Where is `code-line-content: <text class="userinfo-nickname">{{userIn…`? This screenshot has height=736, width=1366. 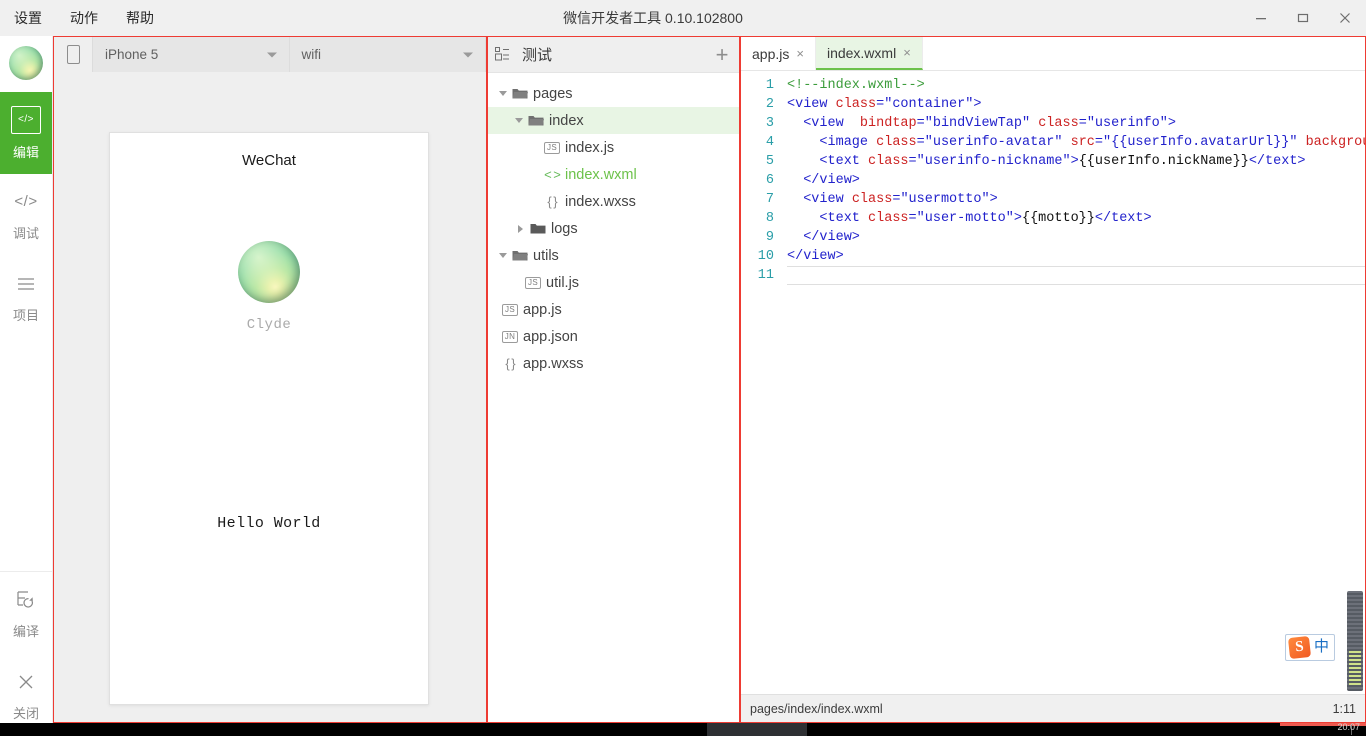
code-line-content: <text class="userinfo-nickname">{{userIn… is located at coordinates (1076, 161).